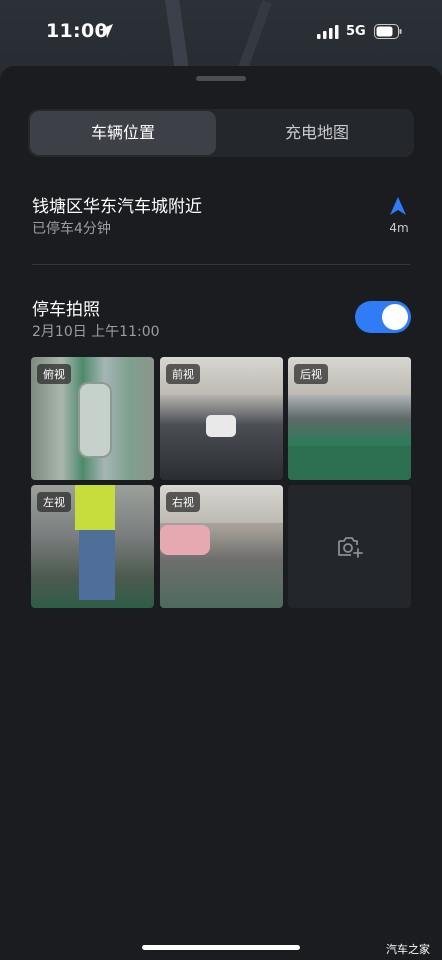 The image size is (442, 960). I want to click on signal-bars-icon, so click(328, 32).